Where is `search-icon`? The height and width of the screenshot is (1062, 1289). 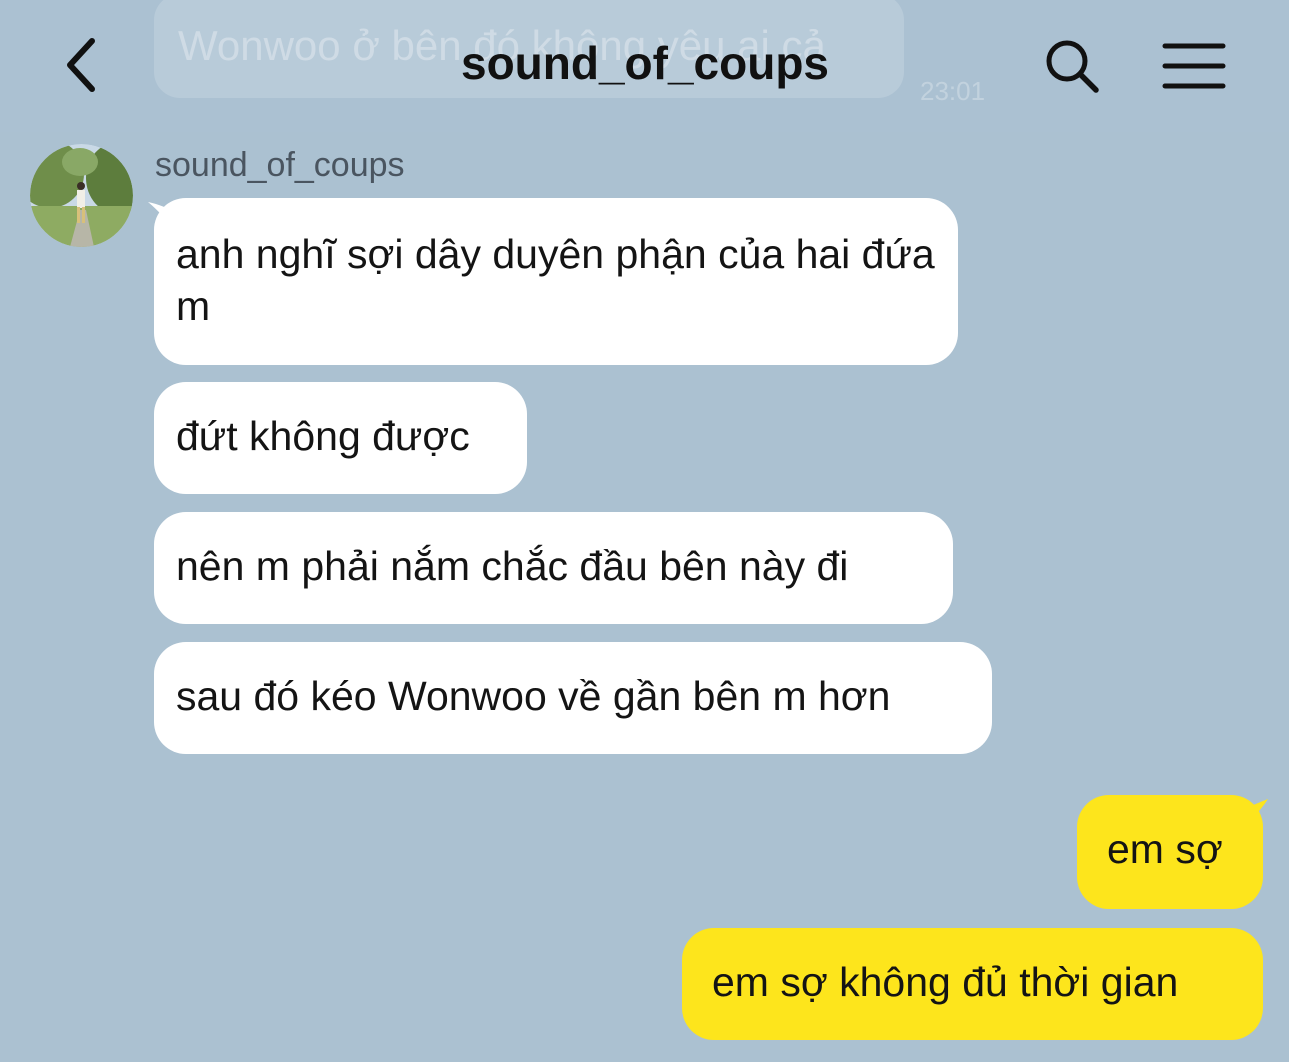 search-icon is located at coordinates (1072, 66).